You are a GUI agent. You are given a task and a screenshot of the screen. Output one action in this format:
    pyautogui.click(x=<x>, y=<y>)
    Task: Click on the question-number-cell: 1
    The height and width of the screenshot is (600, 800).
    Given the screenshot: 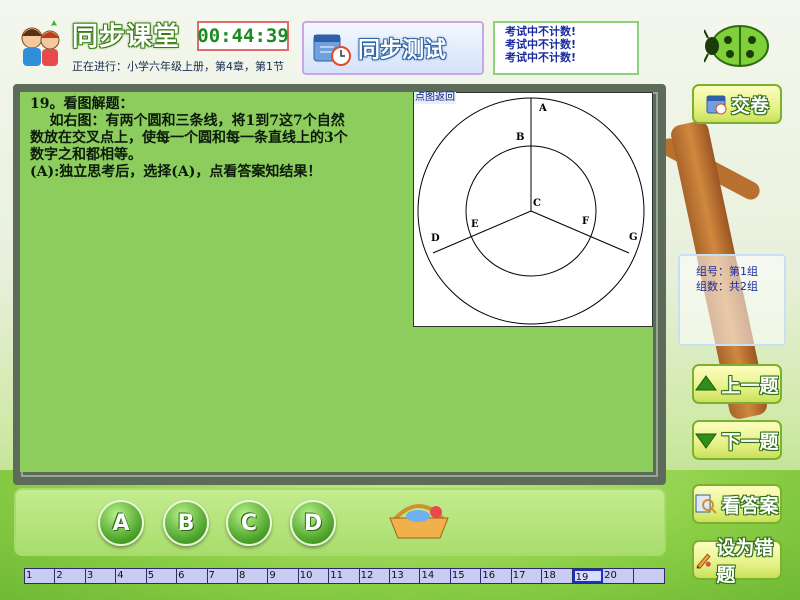 What is the action you would take?
    pyautogui.click(x=40, y=576)
    